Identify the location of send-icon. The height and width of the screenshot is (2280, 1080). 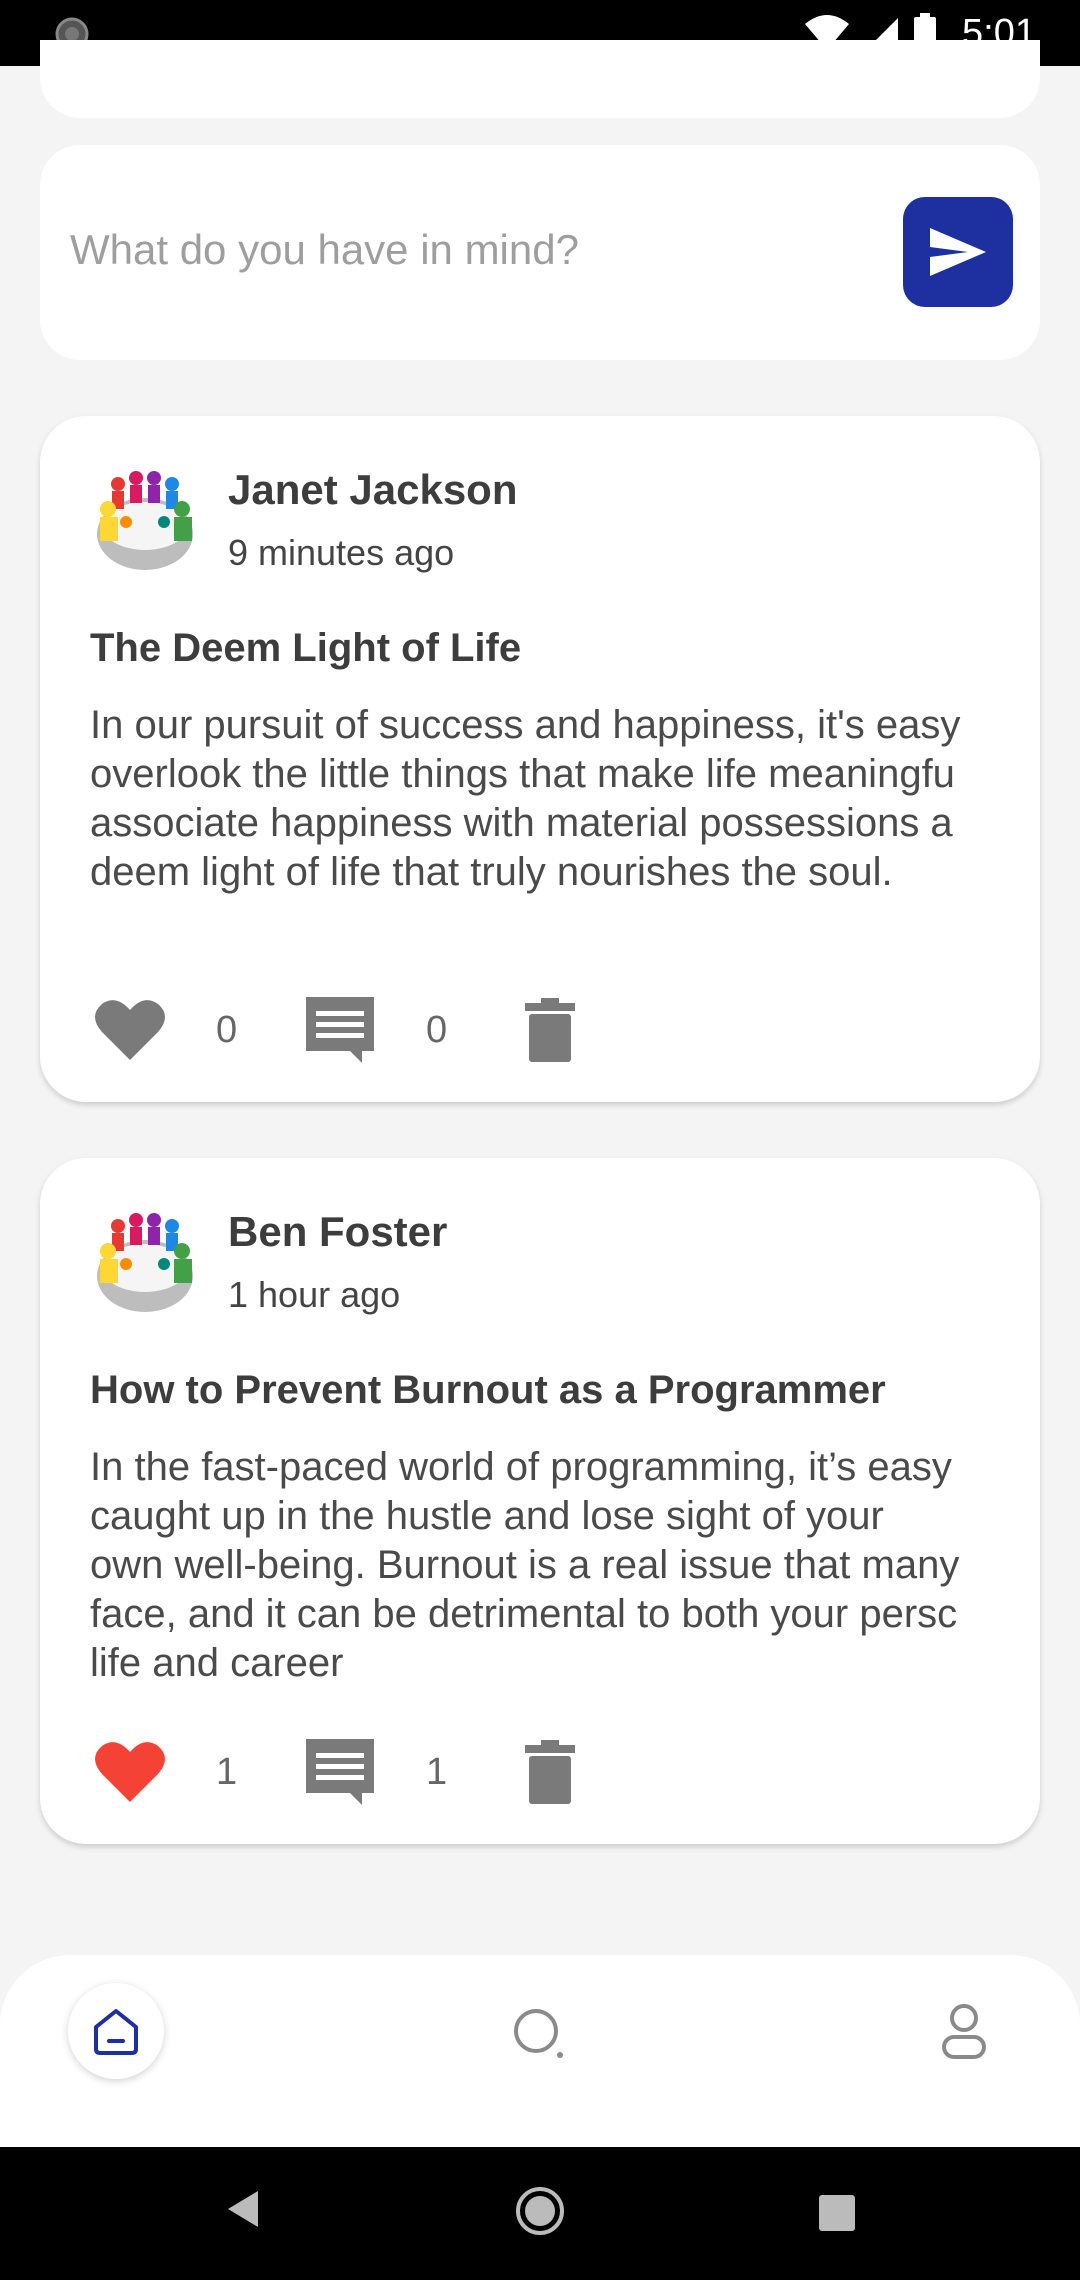
(958, 252).